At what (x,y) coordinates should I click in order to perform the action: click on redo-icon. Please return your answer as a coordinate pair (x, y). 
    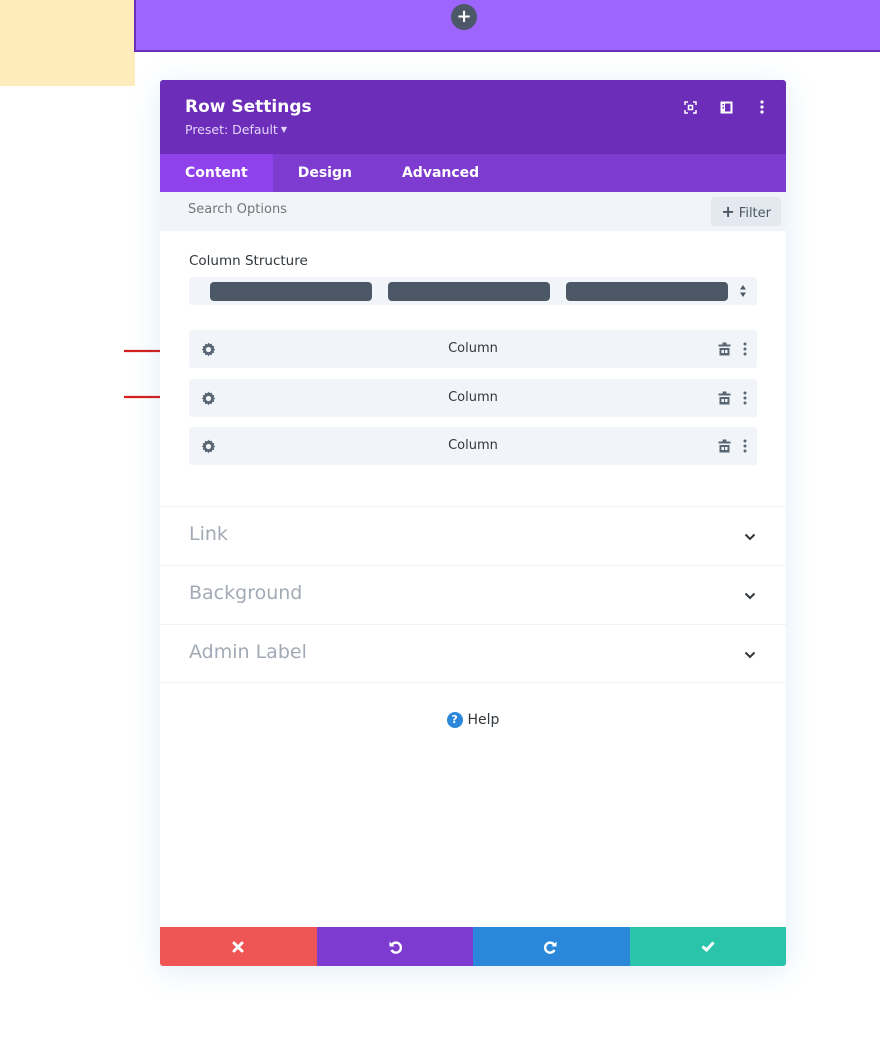
    Looking at the image, I should click on (550, 947).